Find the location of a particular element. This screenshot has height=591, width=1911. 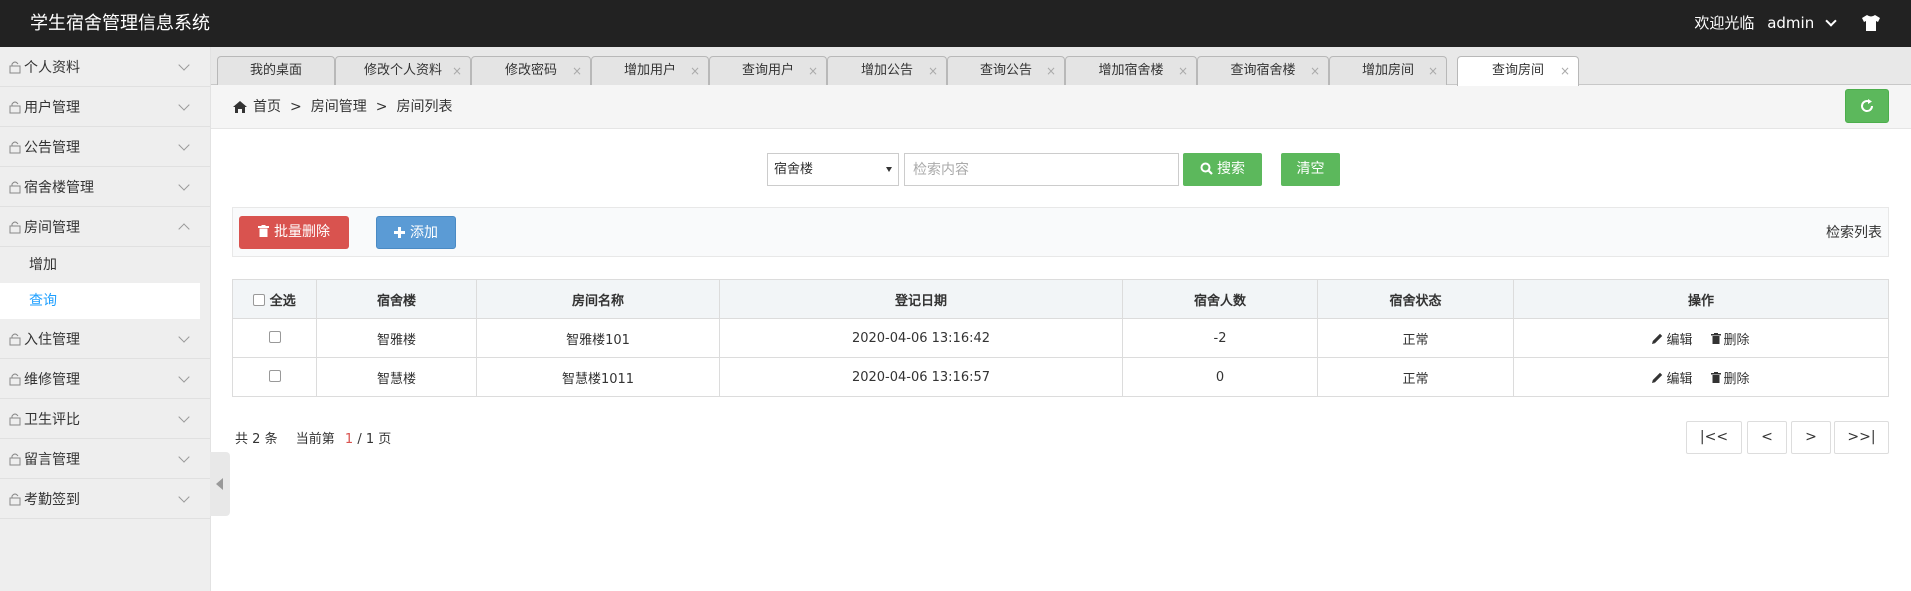

current-page: 1 is located at coordinates (349, 439).